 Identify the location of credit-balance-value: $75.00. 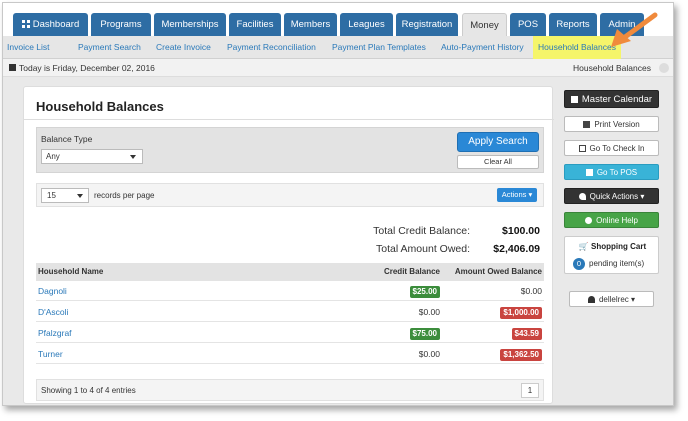
(424, 333).